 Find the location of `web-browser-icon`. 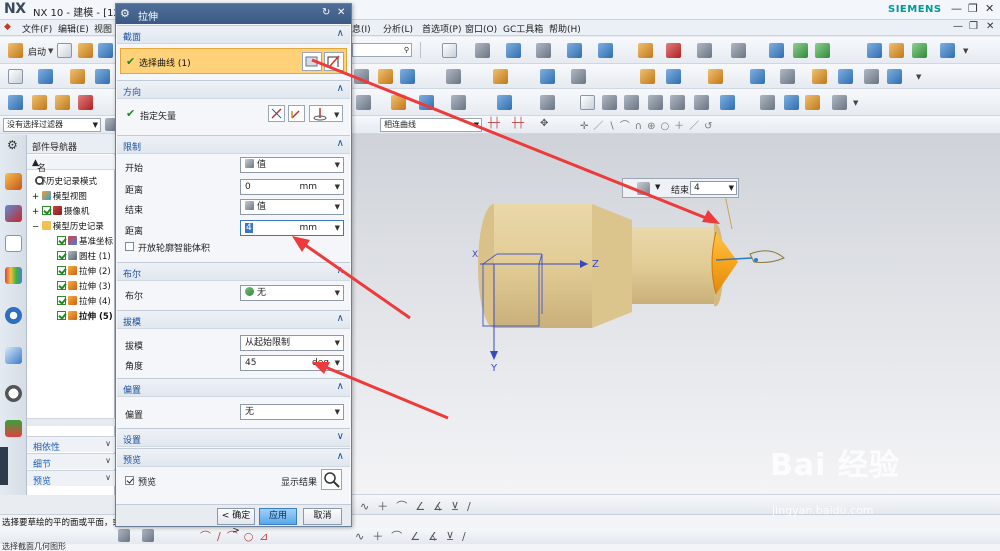

web-browser-icon is located at coordinates (13, 315).